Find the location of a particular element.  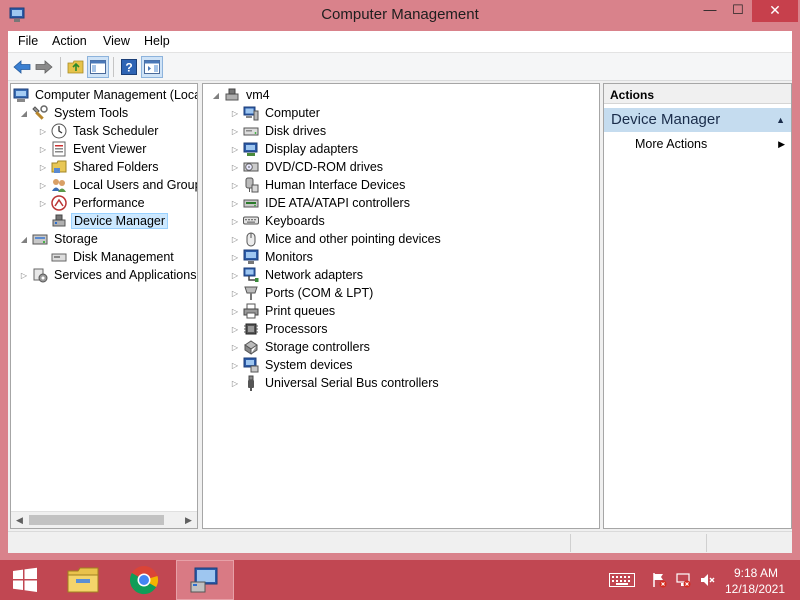

show-hide-console-tree-button is located at coordinates (98, 67).